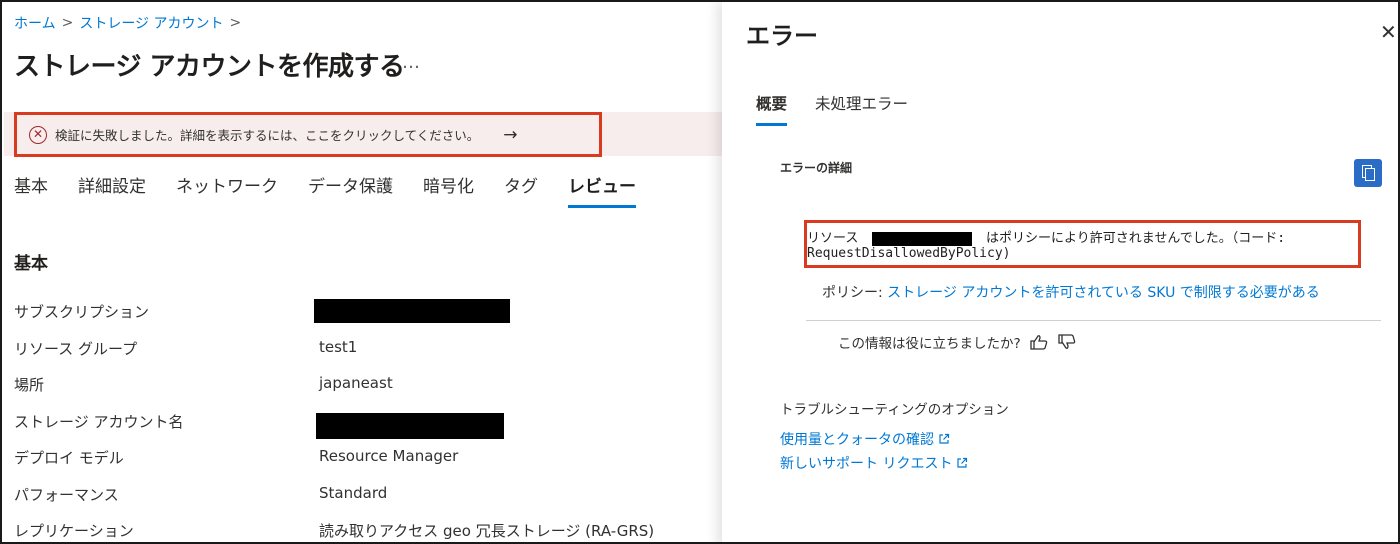 The width and height of the screenshot is (1400, 544). I want to click on tab-overview: 概要, so click(772, 109).